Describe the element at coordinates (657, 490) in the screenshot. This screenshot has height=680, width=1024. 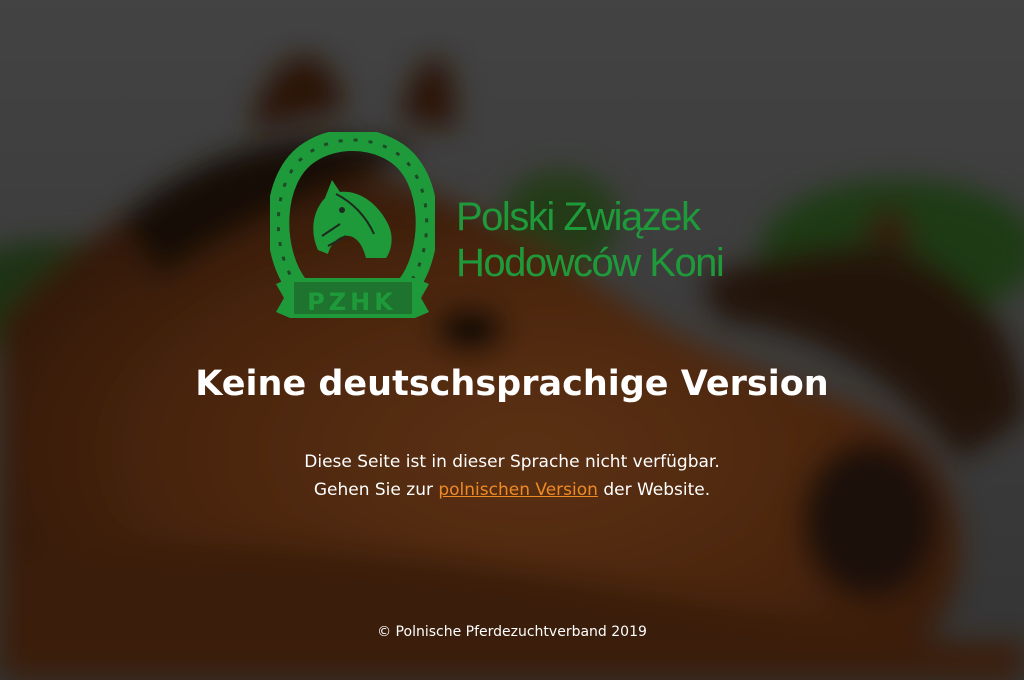
I see `message-line-2-suffix: der Website.` at that location.